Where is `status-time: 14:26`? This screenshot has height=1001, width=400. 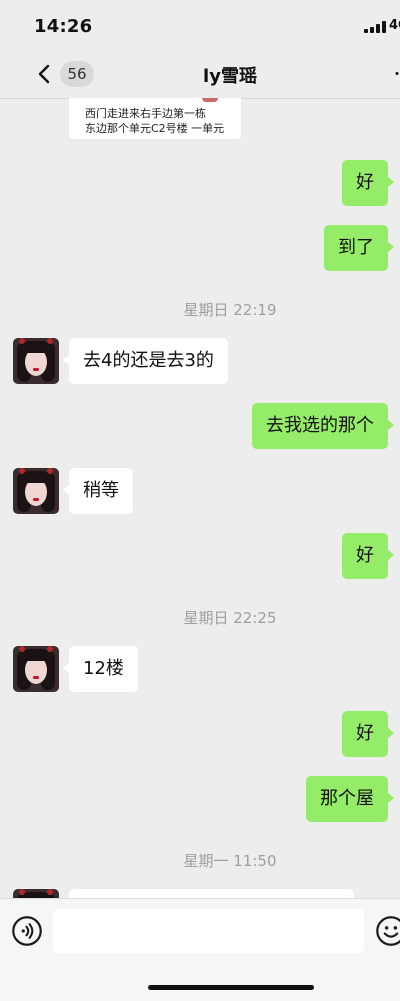
status-time: 14:26 is located at coordinates (63, 26).